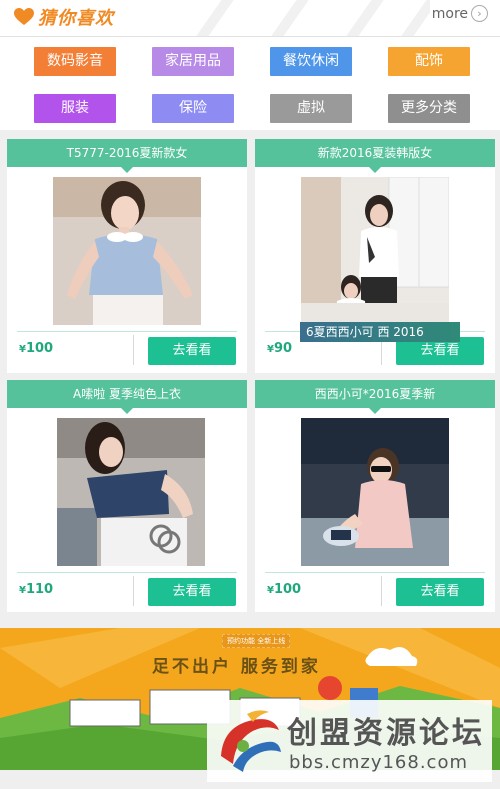 The image size is (500, 789). What do you see at coordinates (236, 667) in the screenshot?
I see `banner-slogan: 足不出户 服务到家` at bounding box center [236, 667].